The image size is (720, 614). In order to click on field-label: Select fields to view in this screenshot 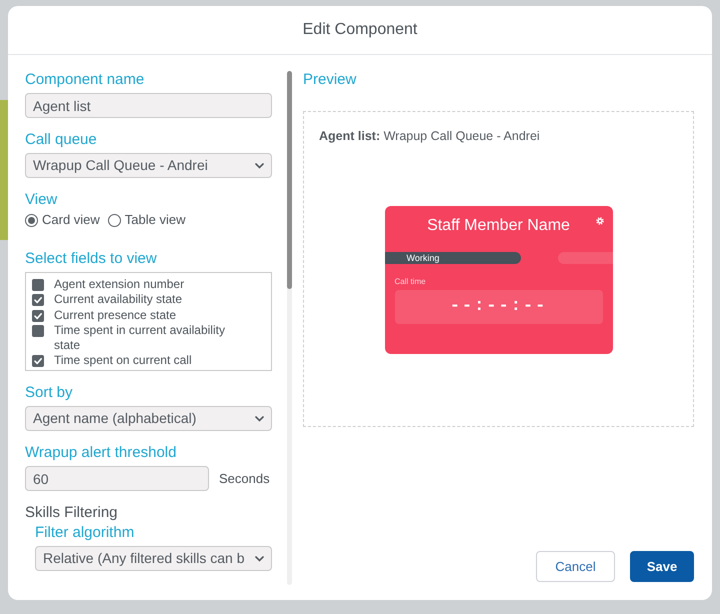, I will do `click(91, 259)`.